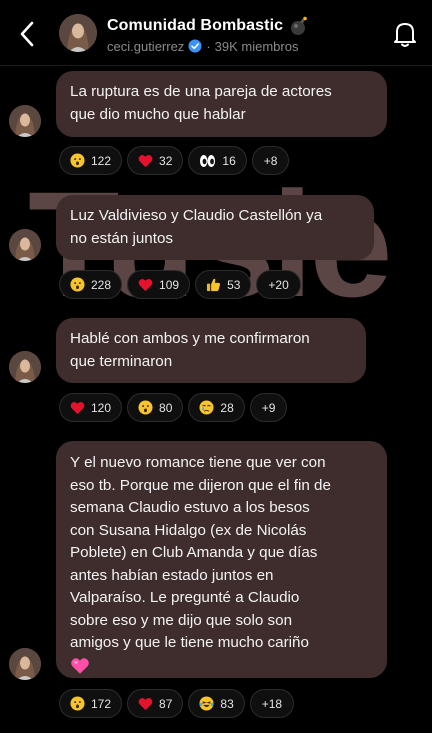 Image resolution: width=432 pixels, height=733 pixels. Describe the element at coordinates (155, 703) in the screenshot. I see `reaction-pill: 87` at that location.